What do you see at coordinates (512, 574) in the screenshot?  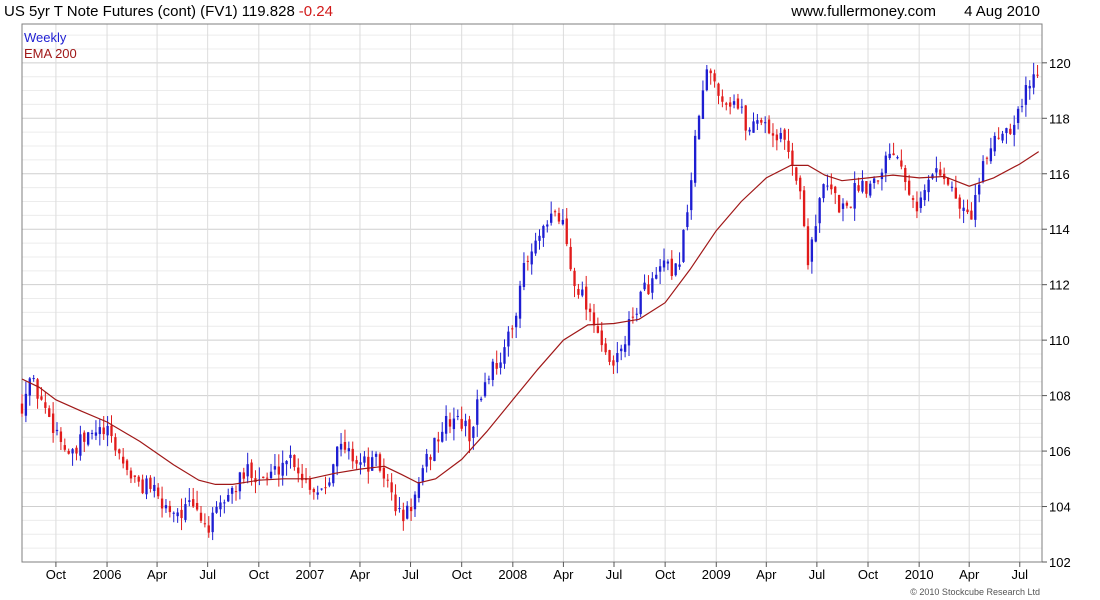 I see `x-tick-label: 2008` at bounding box center [512, 574].